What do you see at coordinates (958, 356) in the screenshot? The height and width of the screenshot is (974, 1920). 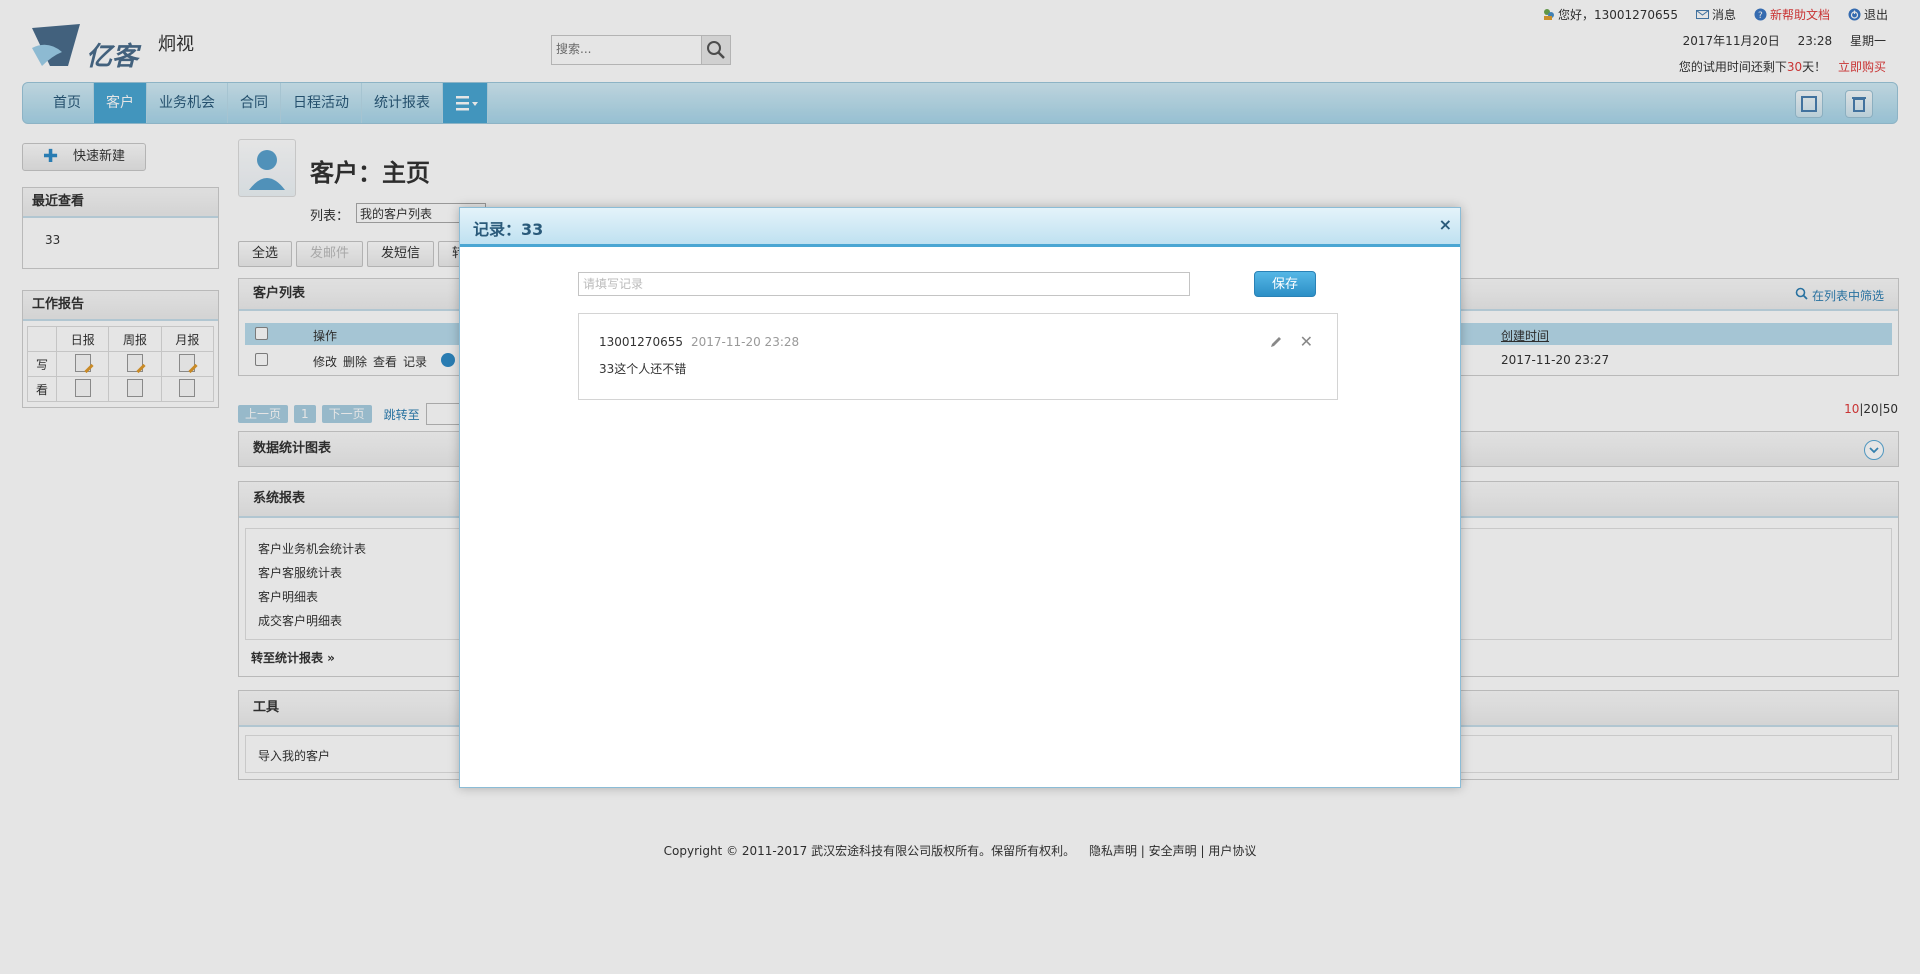 I see `record-item: 13001270655 2017-11-20 23:28 33这个人还不错 ✕` at bounding box center [958, 356].